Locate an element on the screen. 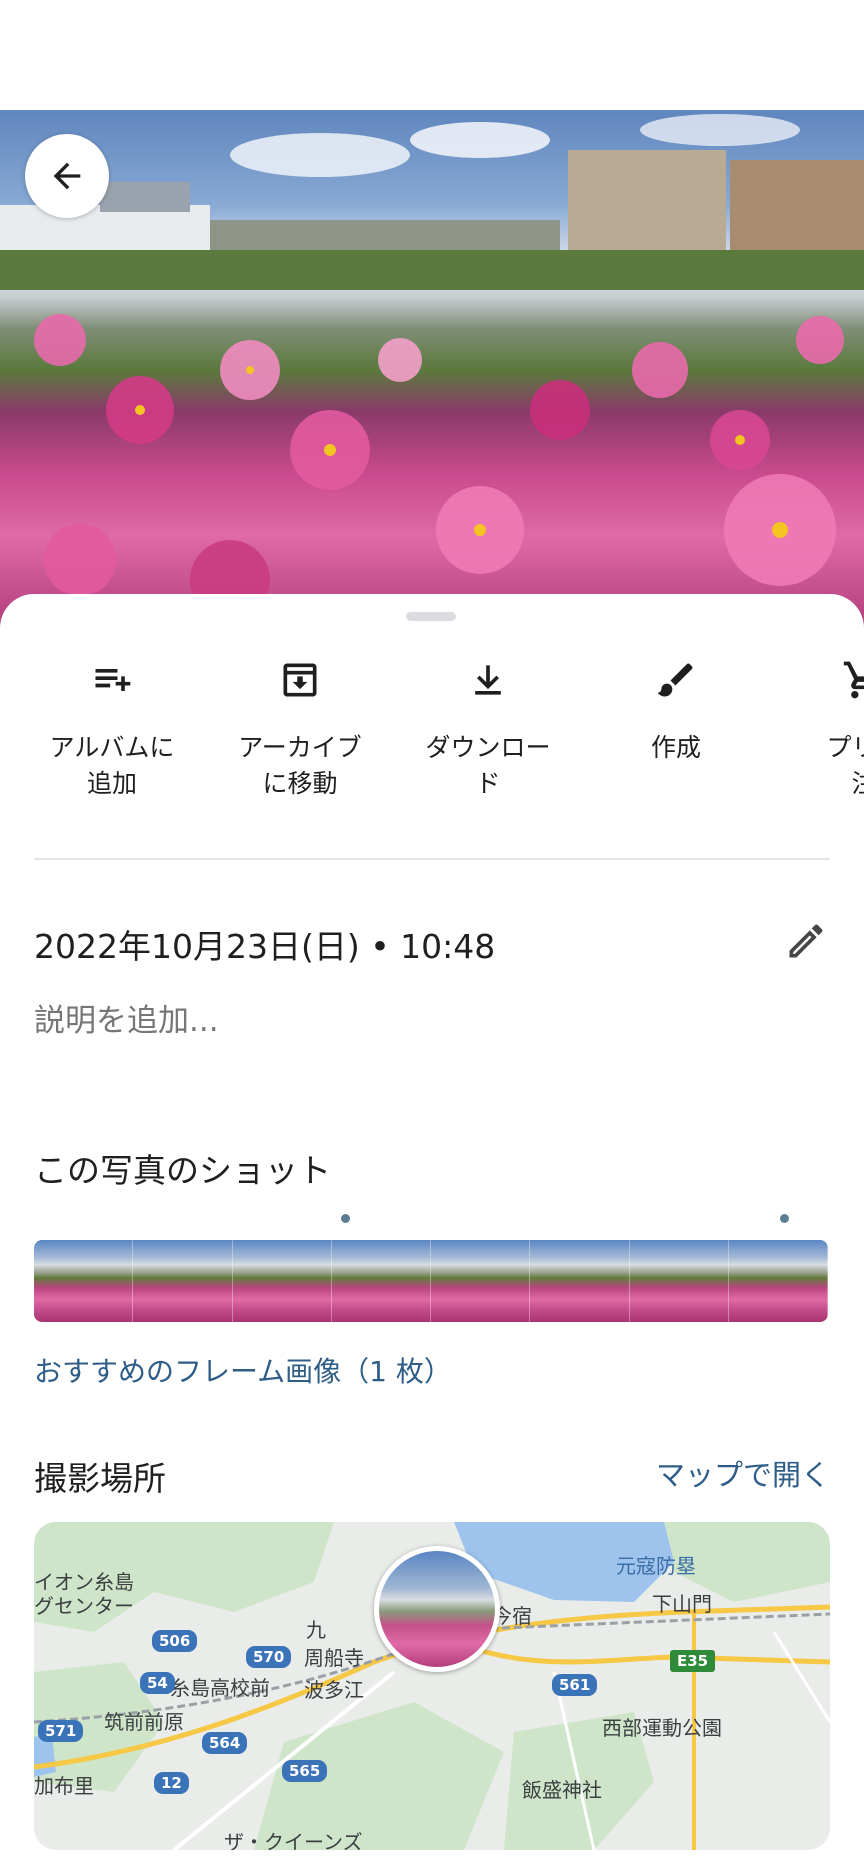 The width and height of the screenshot is (864, 1872). download-button: ダウンロー ド is located at coordinates (488, 726).